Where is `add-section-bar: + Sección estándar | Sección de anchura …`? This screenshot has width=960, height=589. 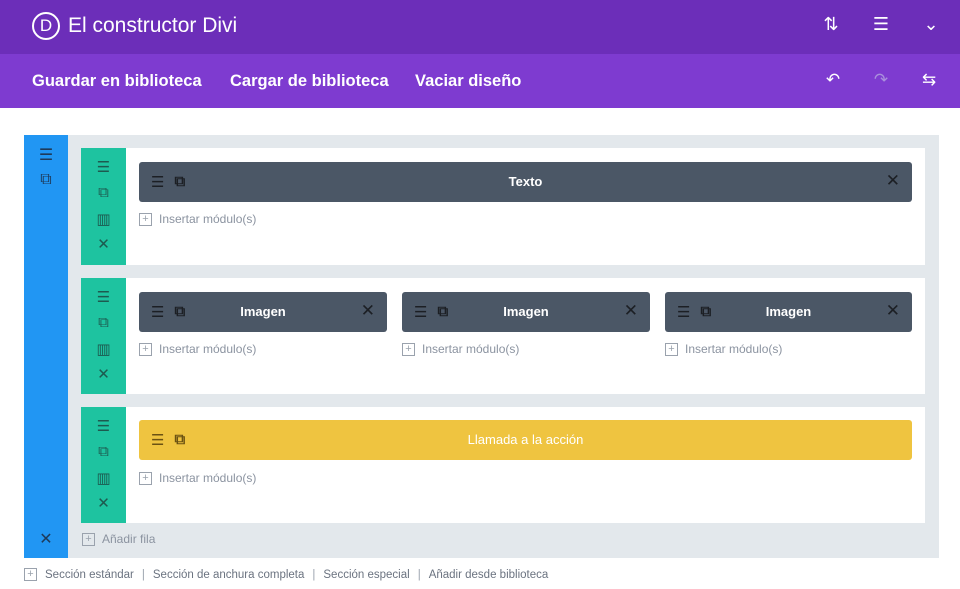
add-section-bar: + Sección estándar | Sección de anchura … is located at coordinates (286, 574).